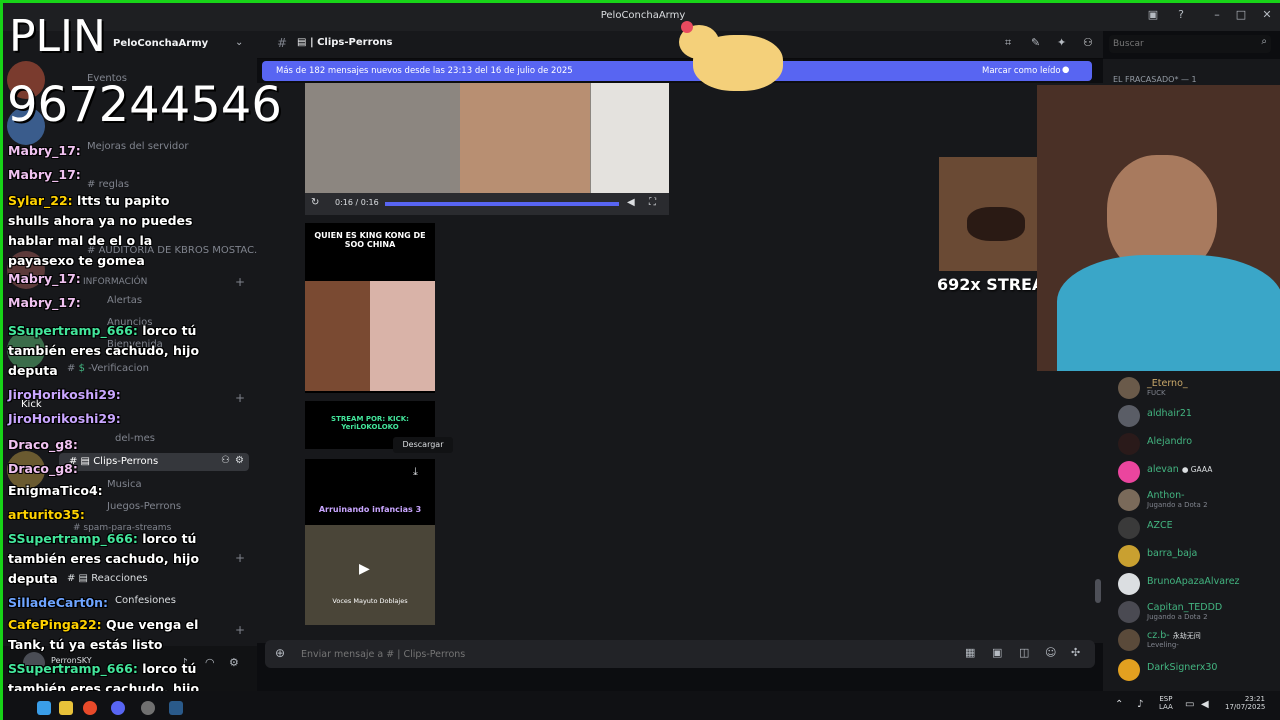  What do you see at coordinates (1075, 652) in the screenshot?
I see `apps-icon: ✣` at bounding box center [1075, 652].